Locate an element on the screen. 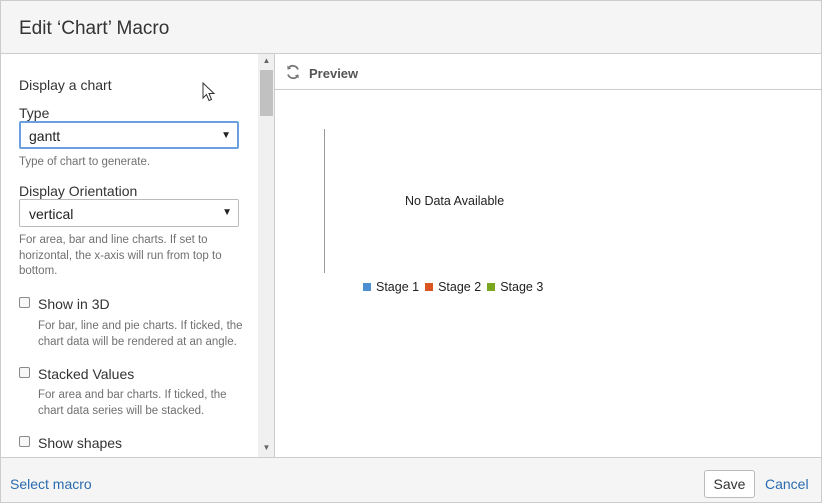 This screenshot has width=822, height=503. dialog-footer: Select macro Save Cancel is located at coordinates (411, 479).